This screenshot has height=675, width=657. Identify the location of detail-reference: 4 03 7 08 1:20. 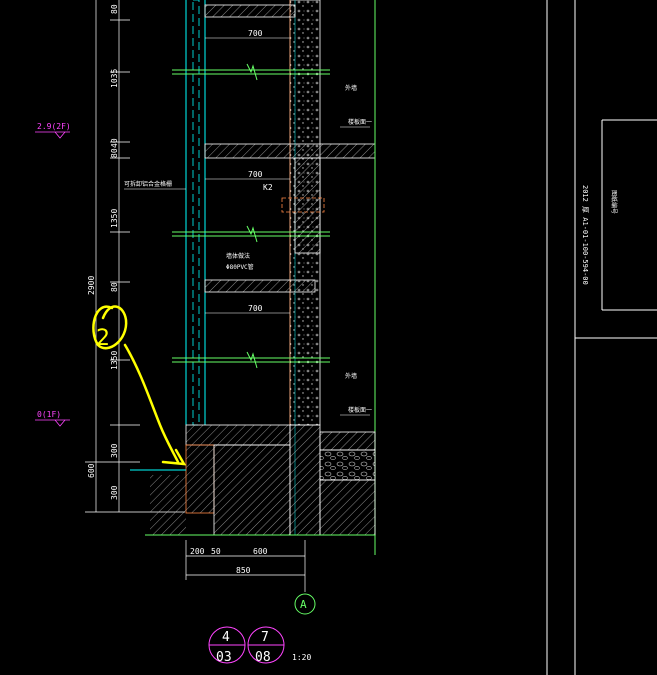
(259, 645).